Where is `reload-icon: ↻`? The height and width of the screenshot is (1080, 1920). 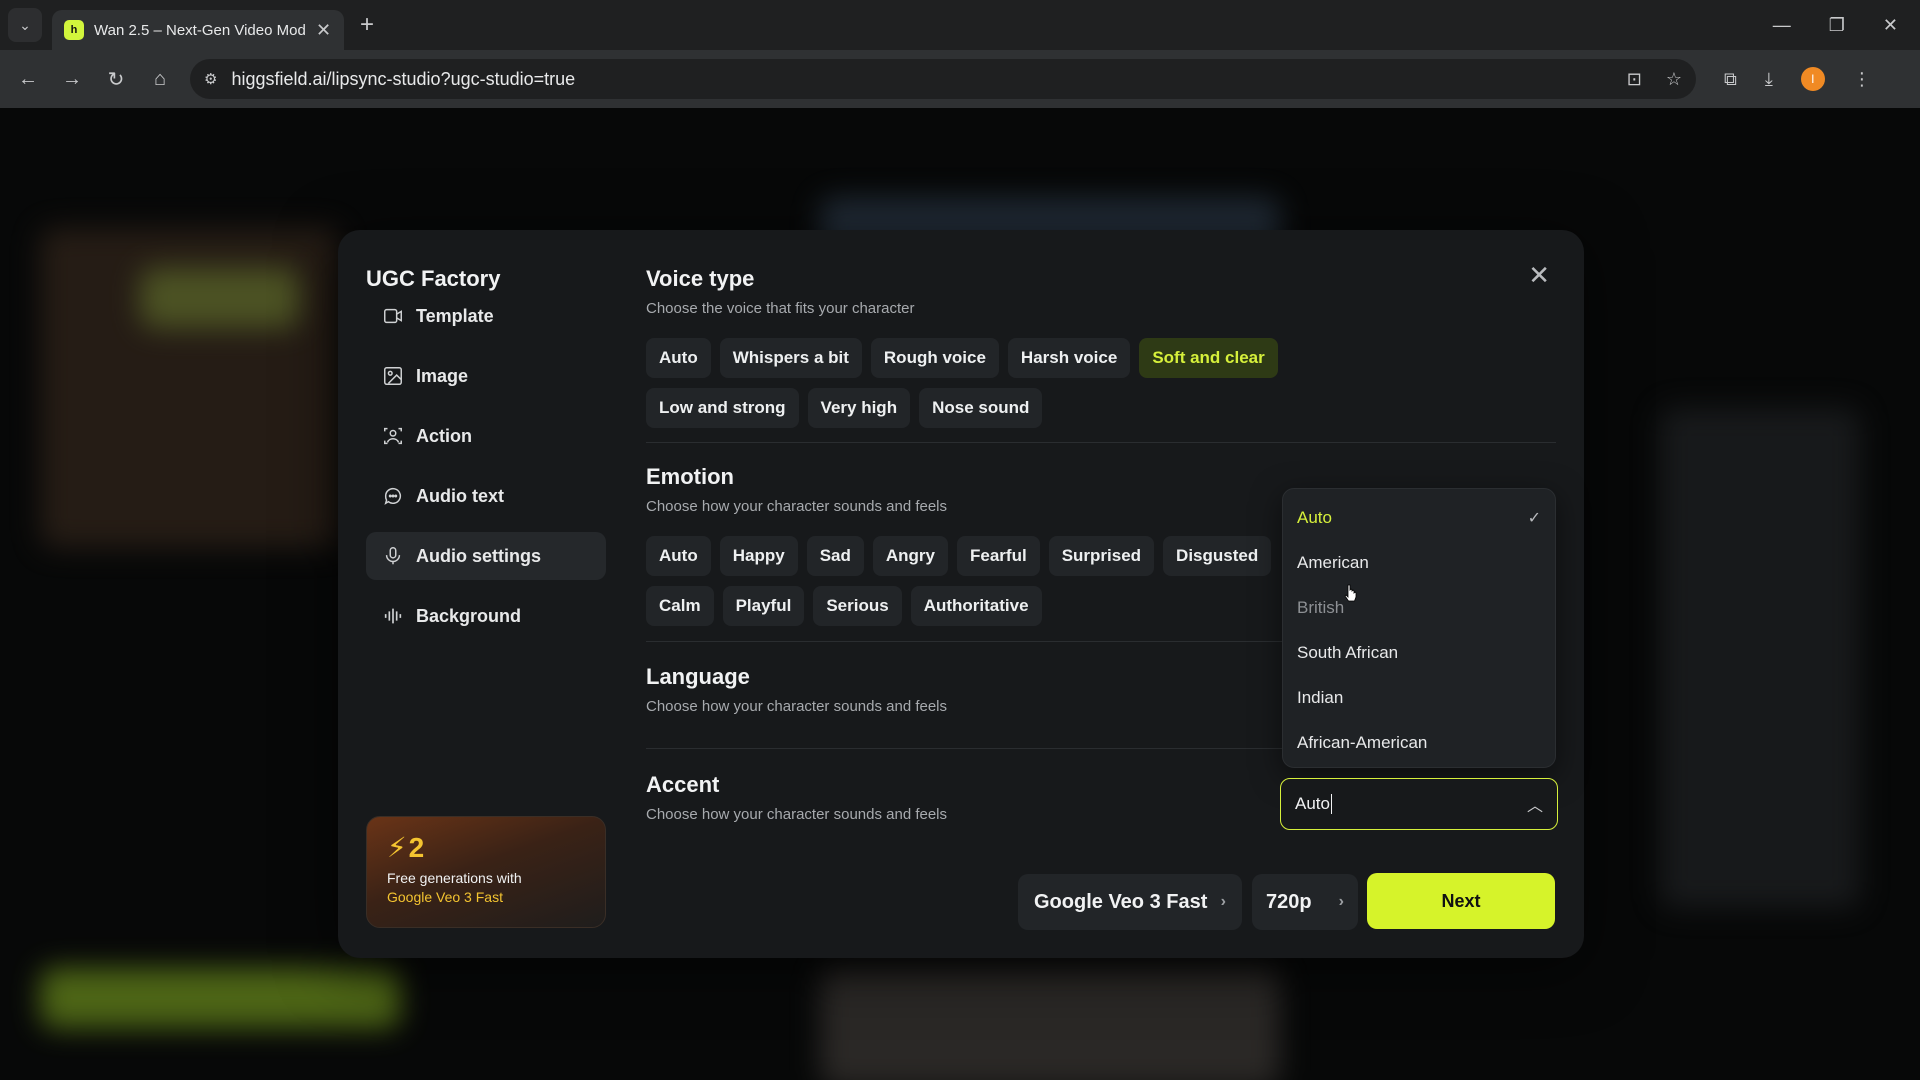
reload-icon: ↻ is located at coordinates (116, 79).